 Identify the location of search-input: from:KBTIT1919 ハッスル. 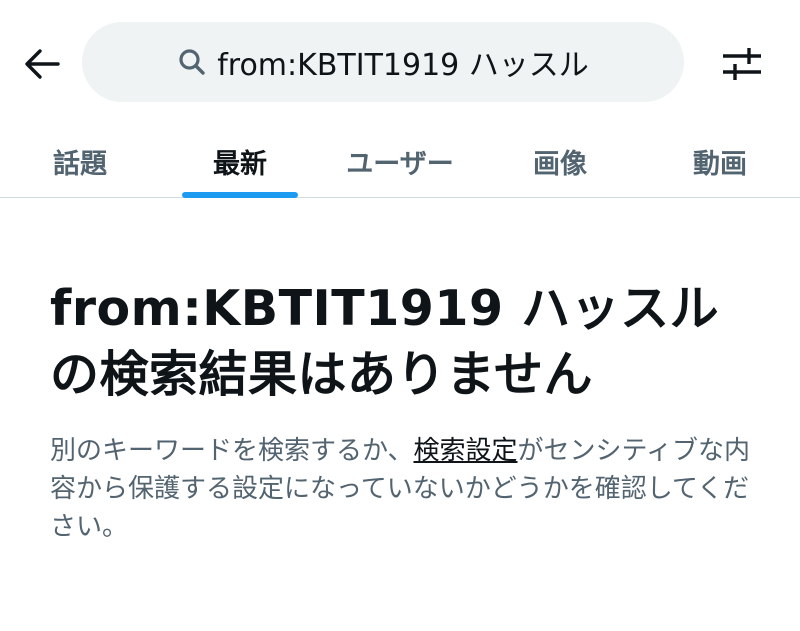
(383, 62).